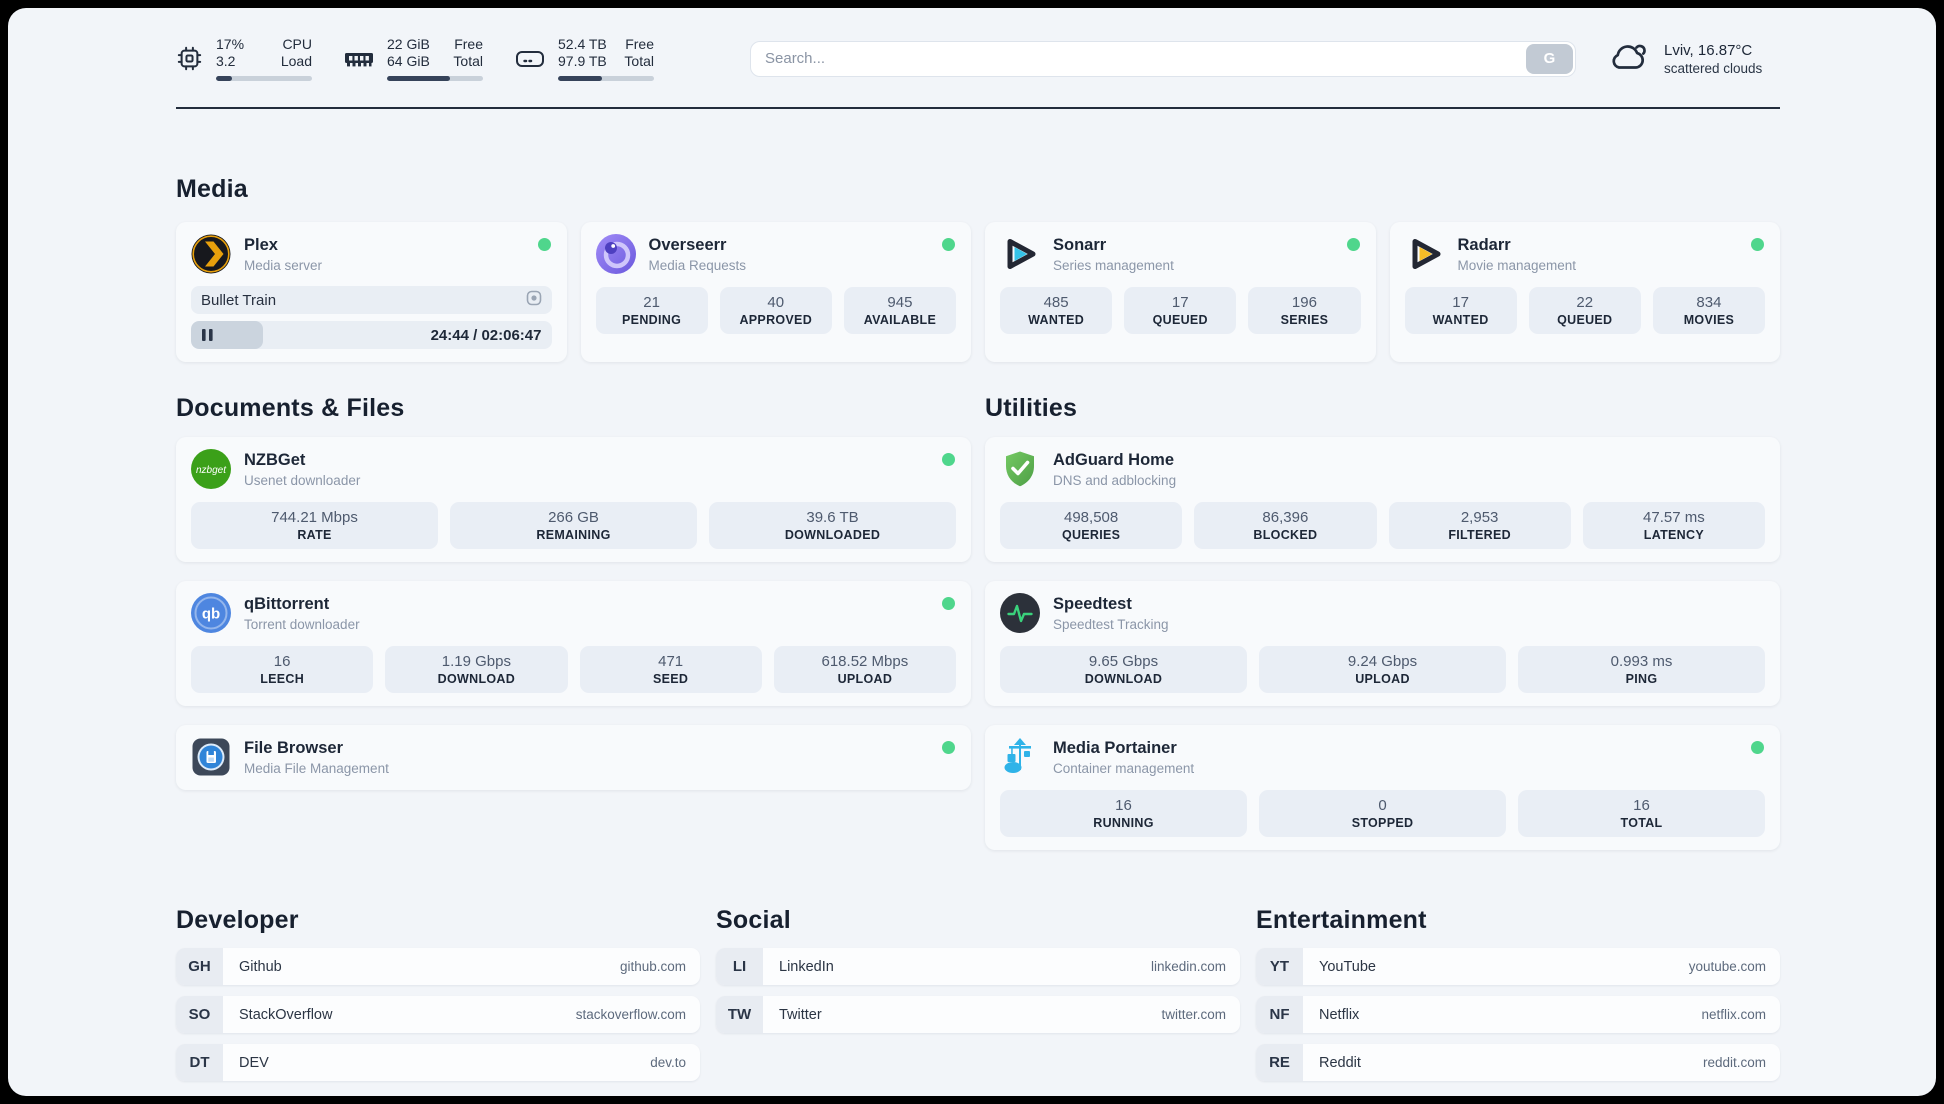  I want to click on cloud-icon, so click(1629, 58).